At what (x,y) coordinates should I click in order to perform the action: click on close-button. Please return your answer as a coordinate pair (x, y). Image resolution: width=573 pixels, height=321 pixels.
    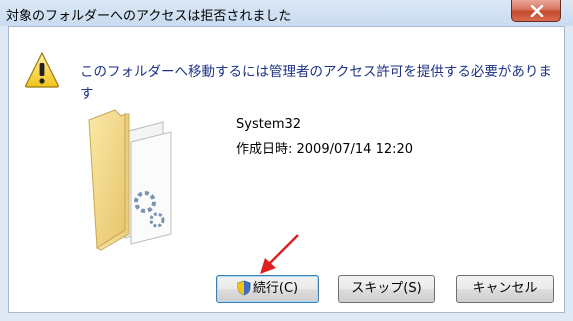
    Looking at the image, I should click on (536, 11).